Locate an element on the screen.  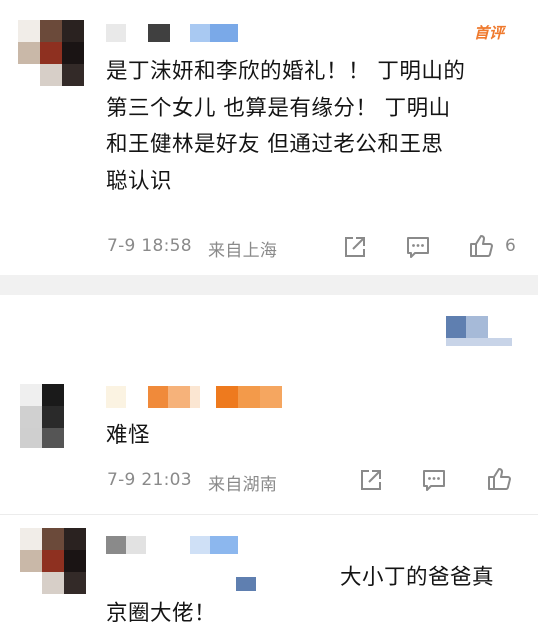
comment-location: 来自上海 is located at coordinates (243, 251).